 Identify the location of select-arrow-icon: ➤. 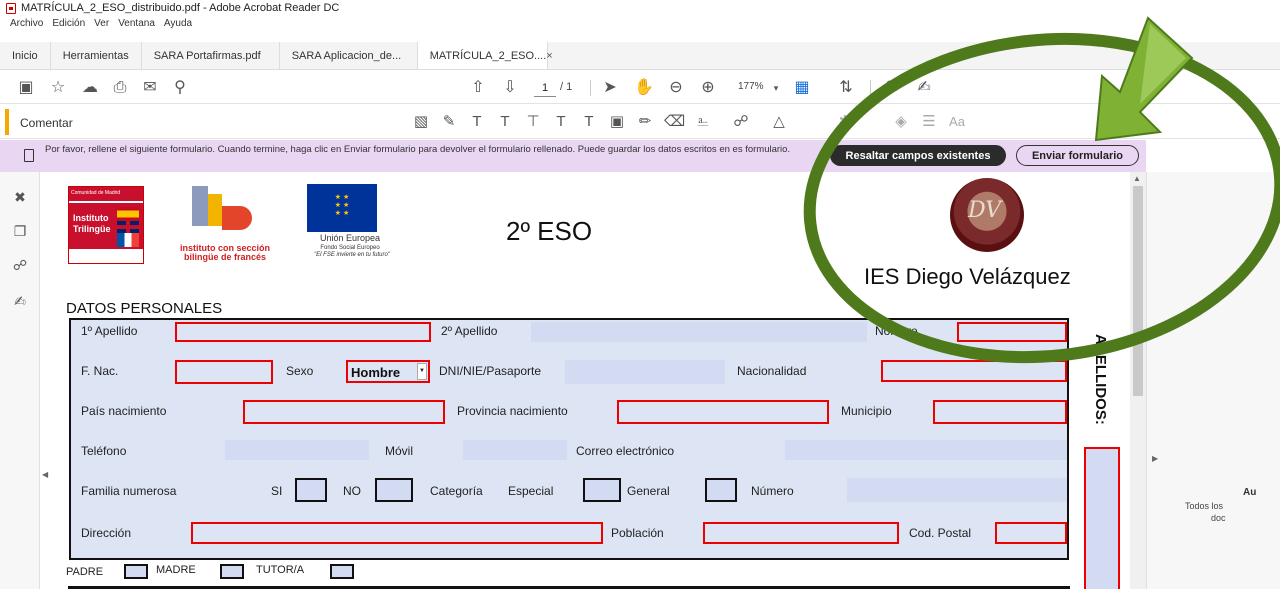
(610, 88).